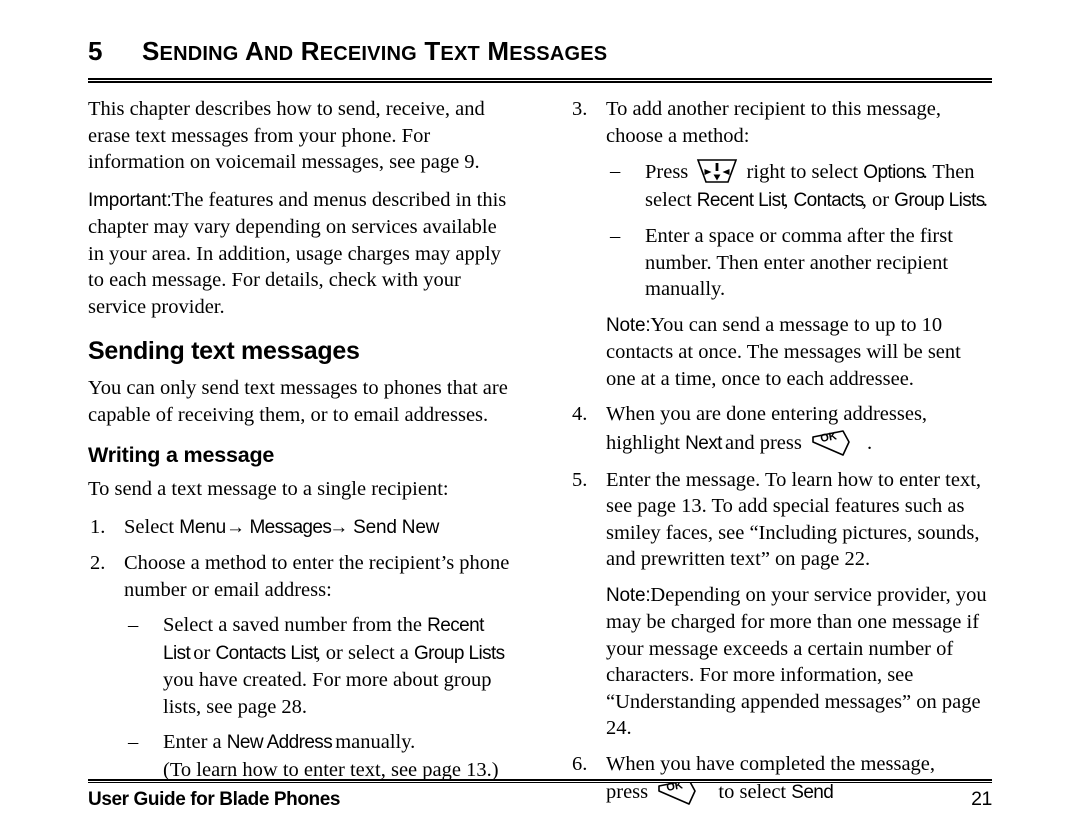  I want to click on sub3a-part1: Press, so click(669, 172).